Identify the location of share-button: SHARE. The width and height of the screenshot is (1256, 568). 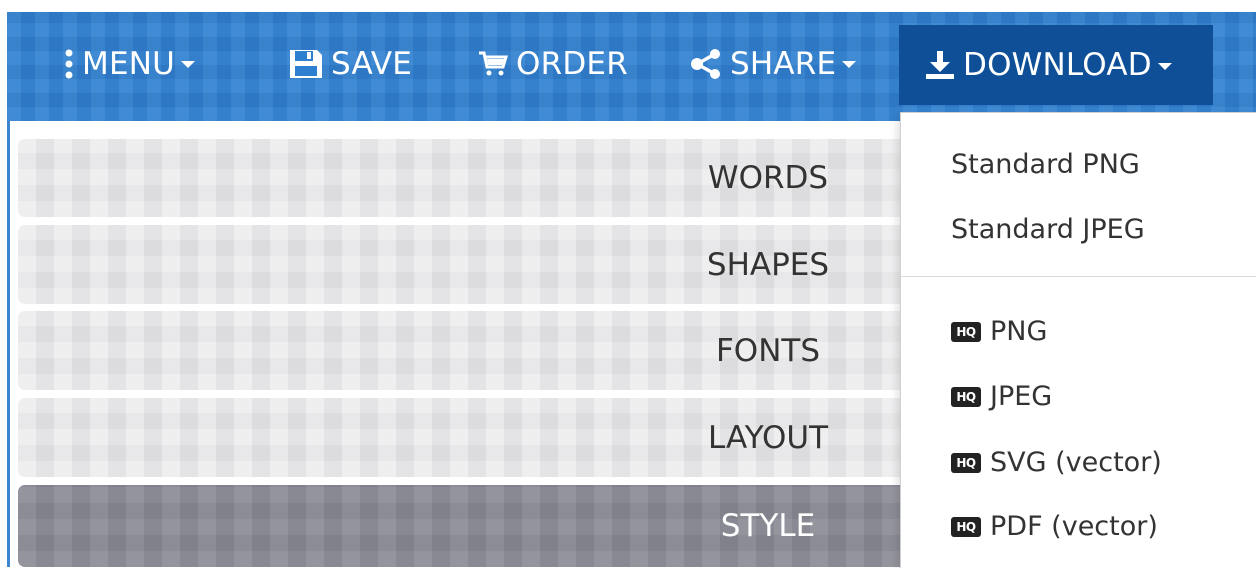
(773, 63).